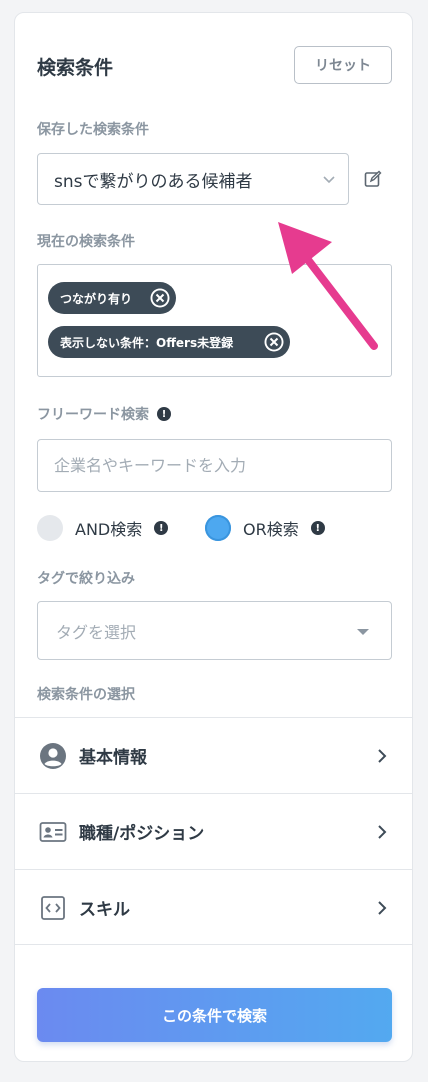  Describe the element at coordinates (213, 831) in the screenshot. I see `section-job-position: 職種/ポジション` at that location.